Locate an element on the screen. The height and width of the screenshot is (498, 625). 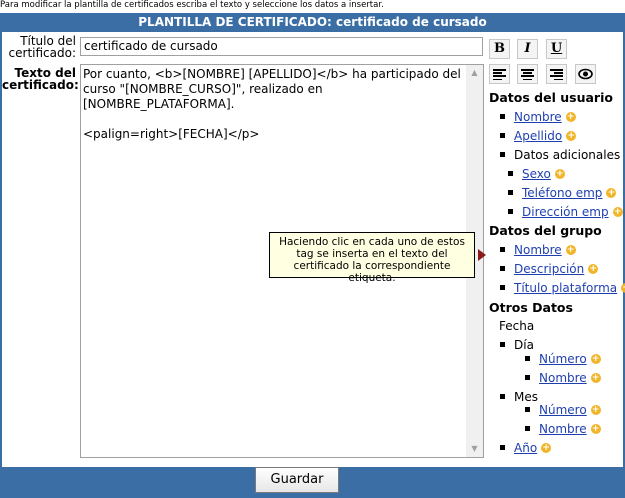
text-label: Texto del certificado: is located at coordinates (40, 79).